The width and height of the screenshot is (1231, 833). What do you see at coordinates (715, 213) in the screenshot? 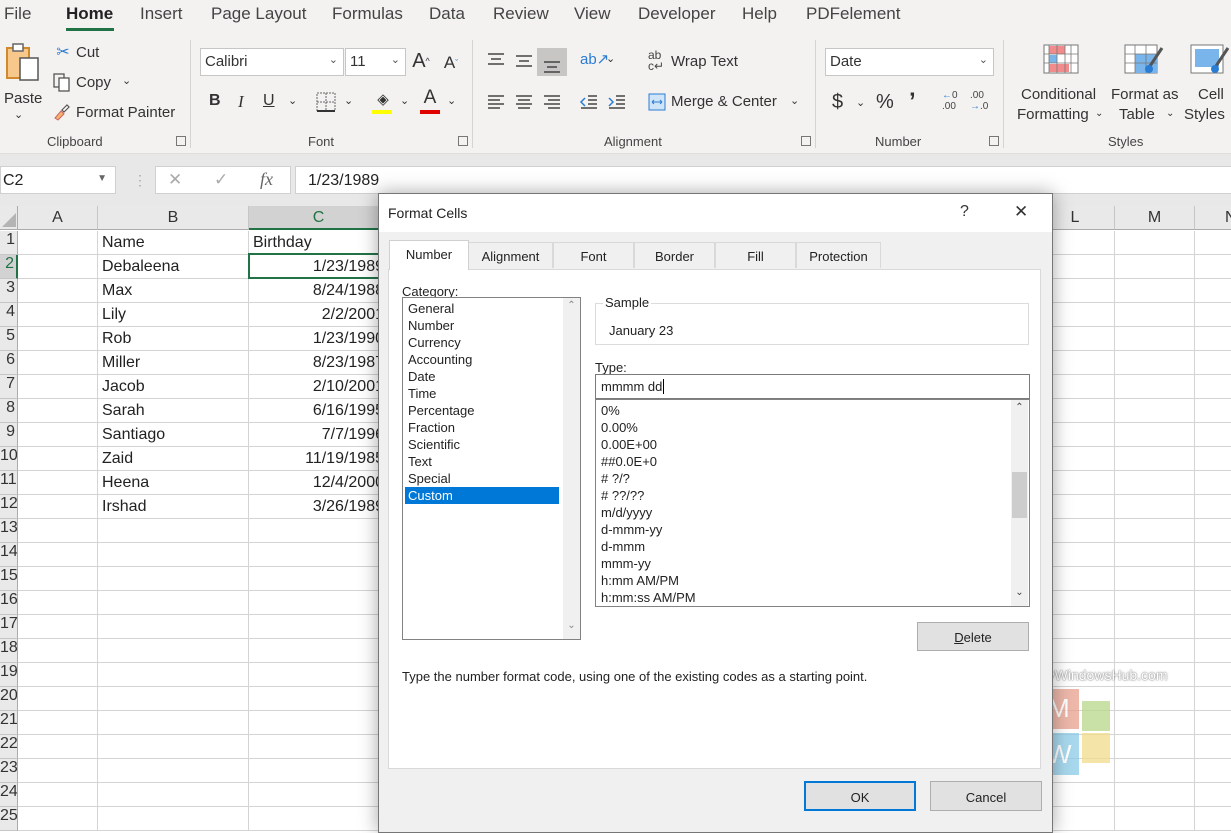
I see `dialog-title-bar: Format Cells ? ✕` at bounding box center [715, 213].